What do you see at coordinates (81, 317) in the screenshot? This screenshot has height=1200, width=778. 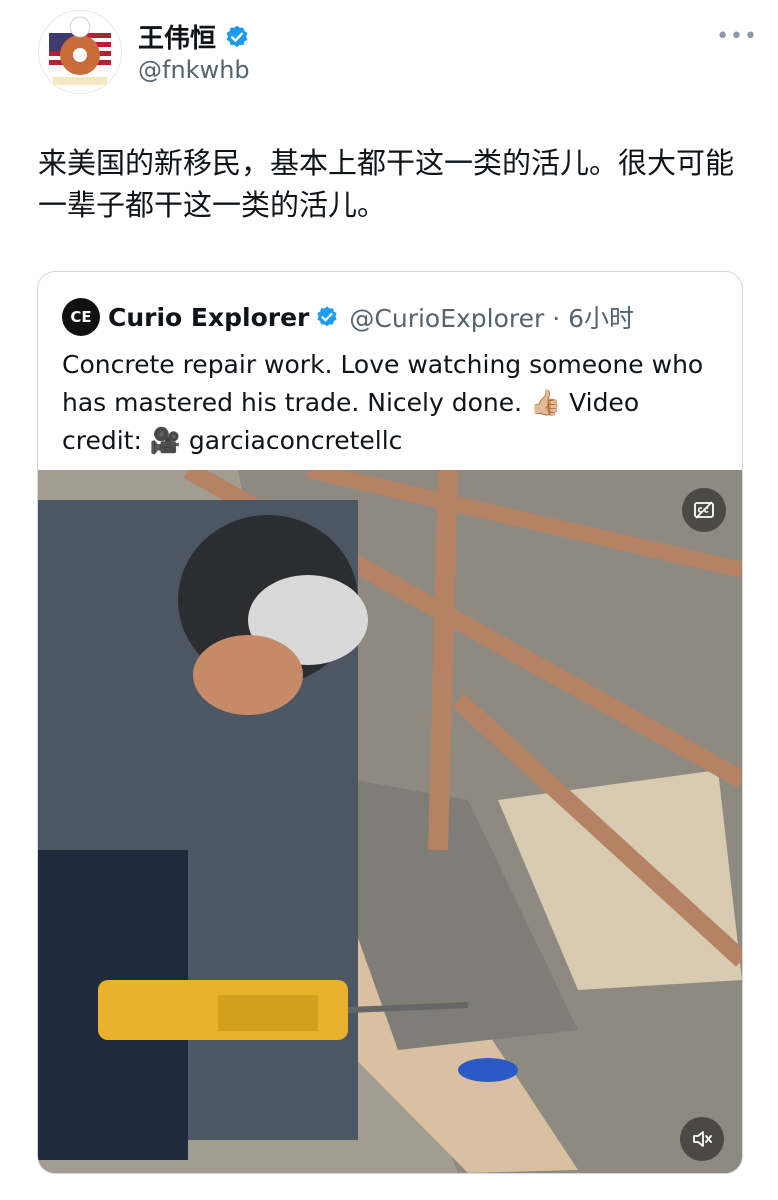 I see `quoted-author-avatar: CE` at bounding box center [81, 317].